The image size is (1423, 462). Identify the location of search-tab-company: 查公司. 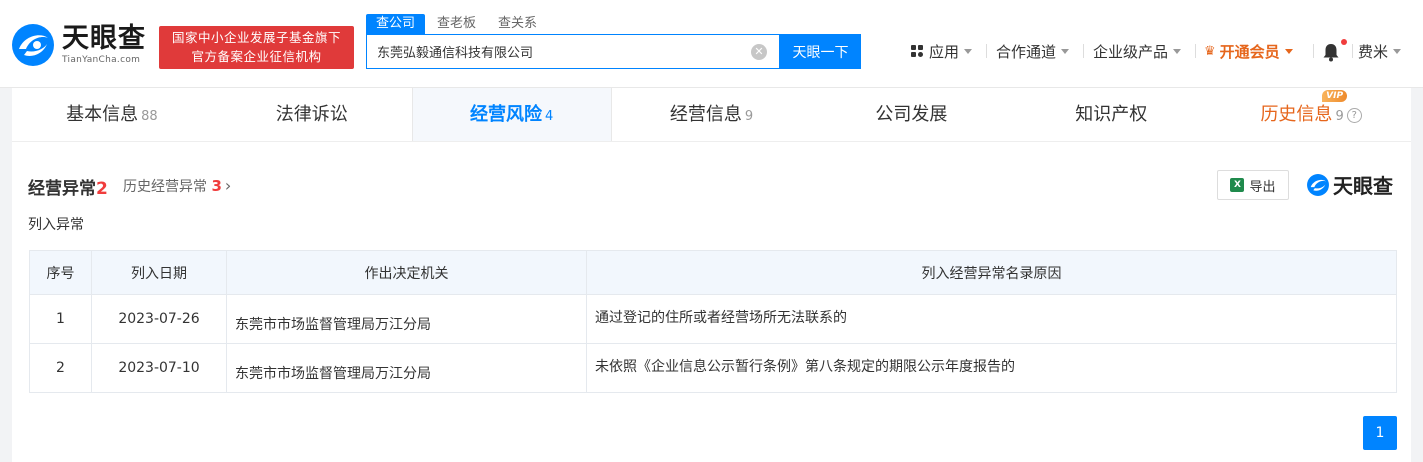
(396, 24).